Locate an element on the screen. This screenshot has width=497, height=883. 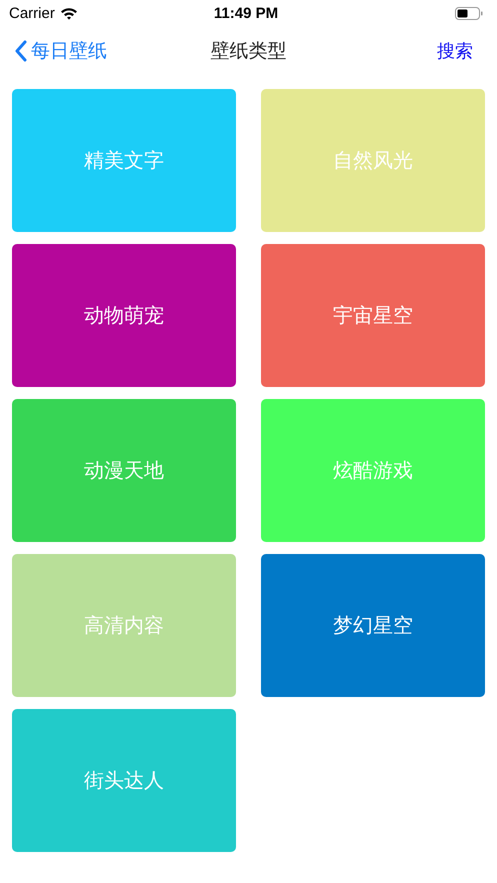
category-tile: 宇宙星空 is located at coordinates (373, 315).